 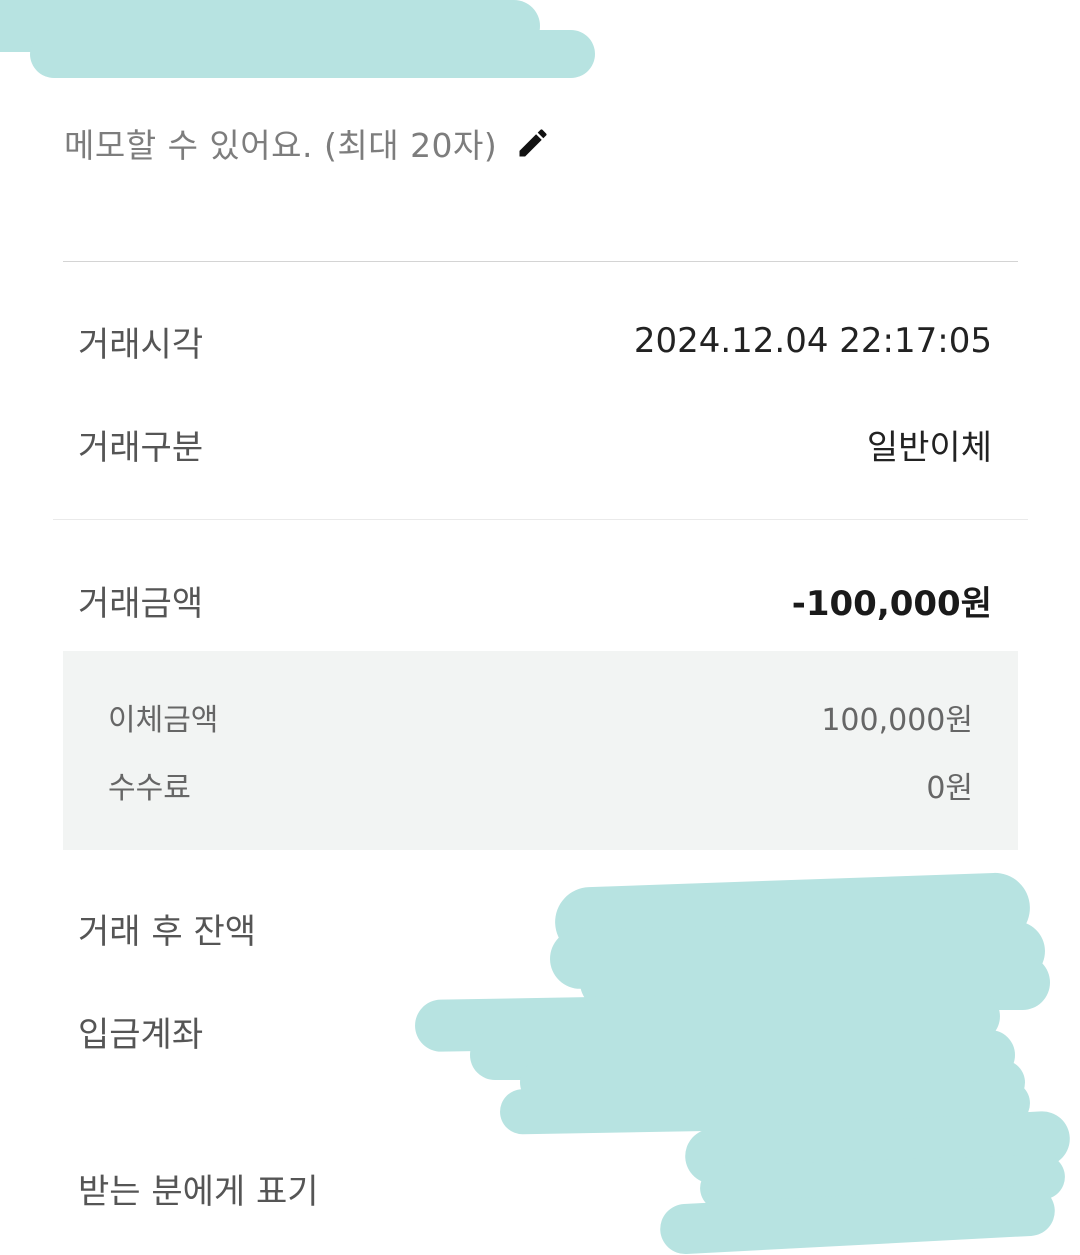 I want to click on transaction-amount-value: -100,000원, so click(x=891, y=603).